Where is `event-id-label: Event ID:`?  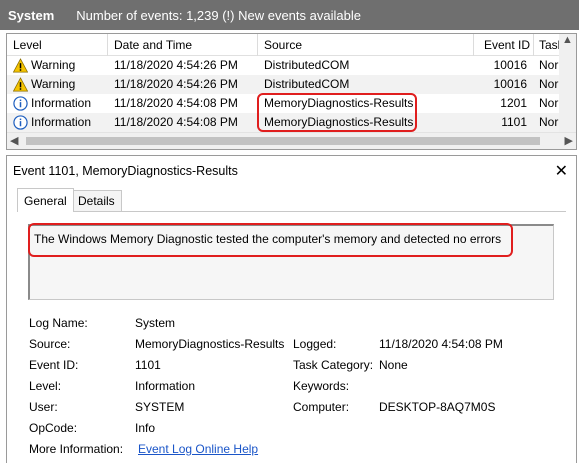
event-id-label: Event ID: is located at coordinates (54, 365).